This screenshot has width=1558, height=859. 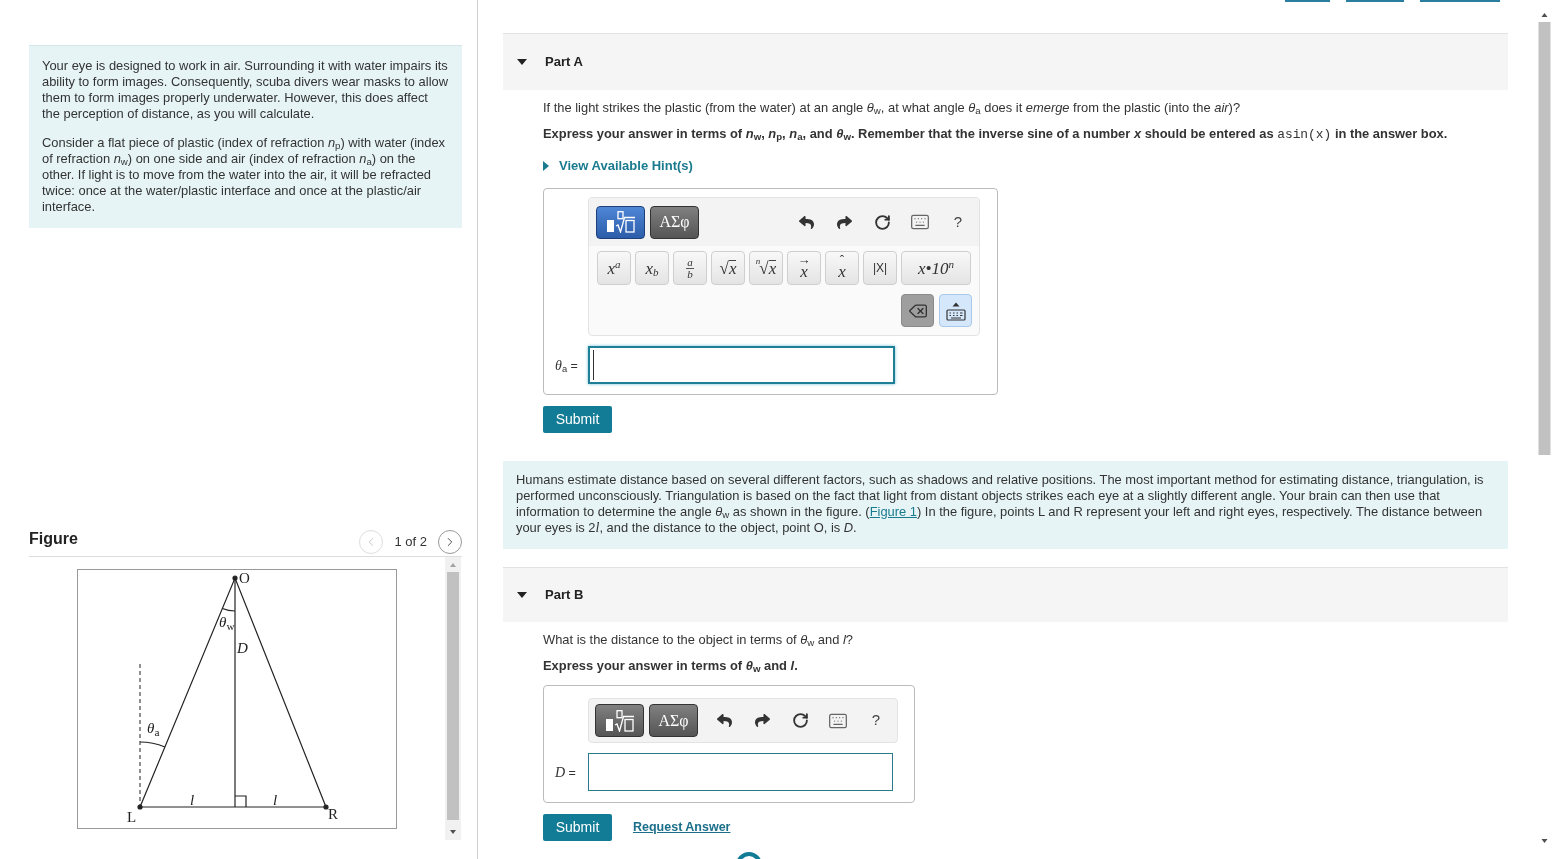 What do you see at coordinates (132, 817) in the screenshot?
I see `diagram-label: L` at bounding box center [132, 817].